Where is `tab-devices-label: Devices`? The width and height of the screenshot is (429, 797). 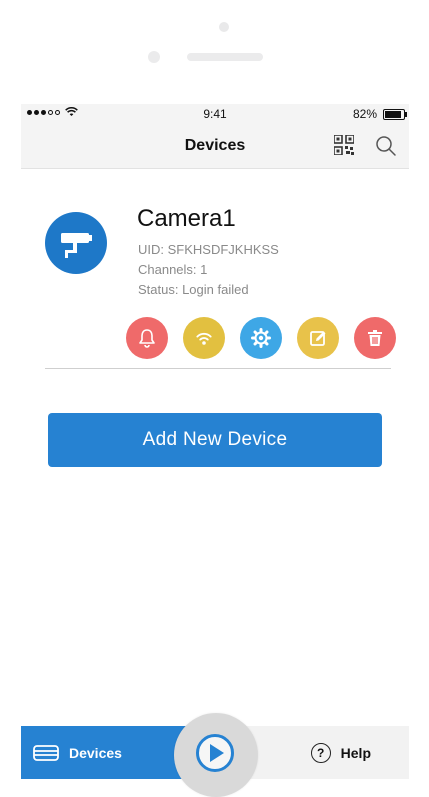
tab-devices-label: Devices is located at coordinates (95, 752).